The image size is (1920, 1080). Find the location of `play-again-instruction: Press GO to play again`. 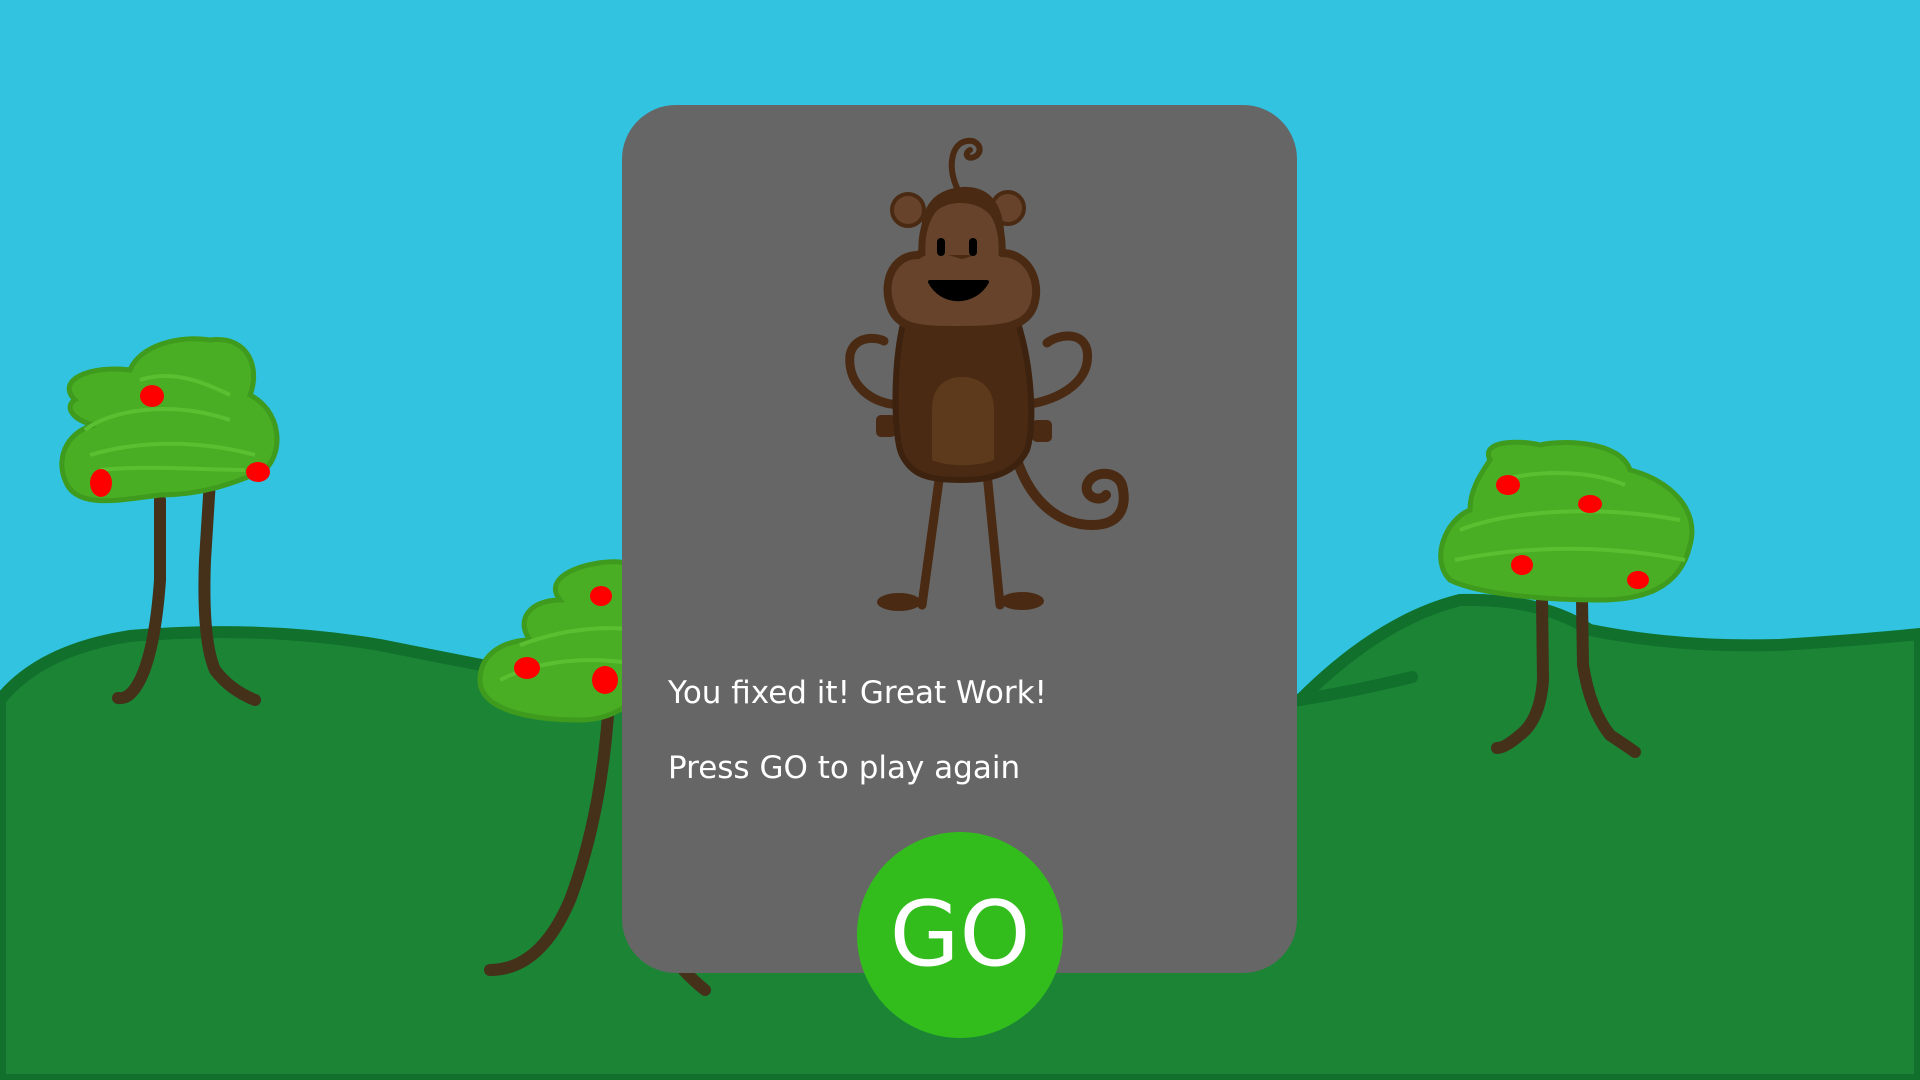

play-again-instruction: Press GO to play again is located at coordinates (844, 768).